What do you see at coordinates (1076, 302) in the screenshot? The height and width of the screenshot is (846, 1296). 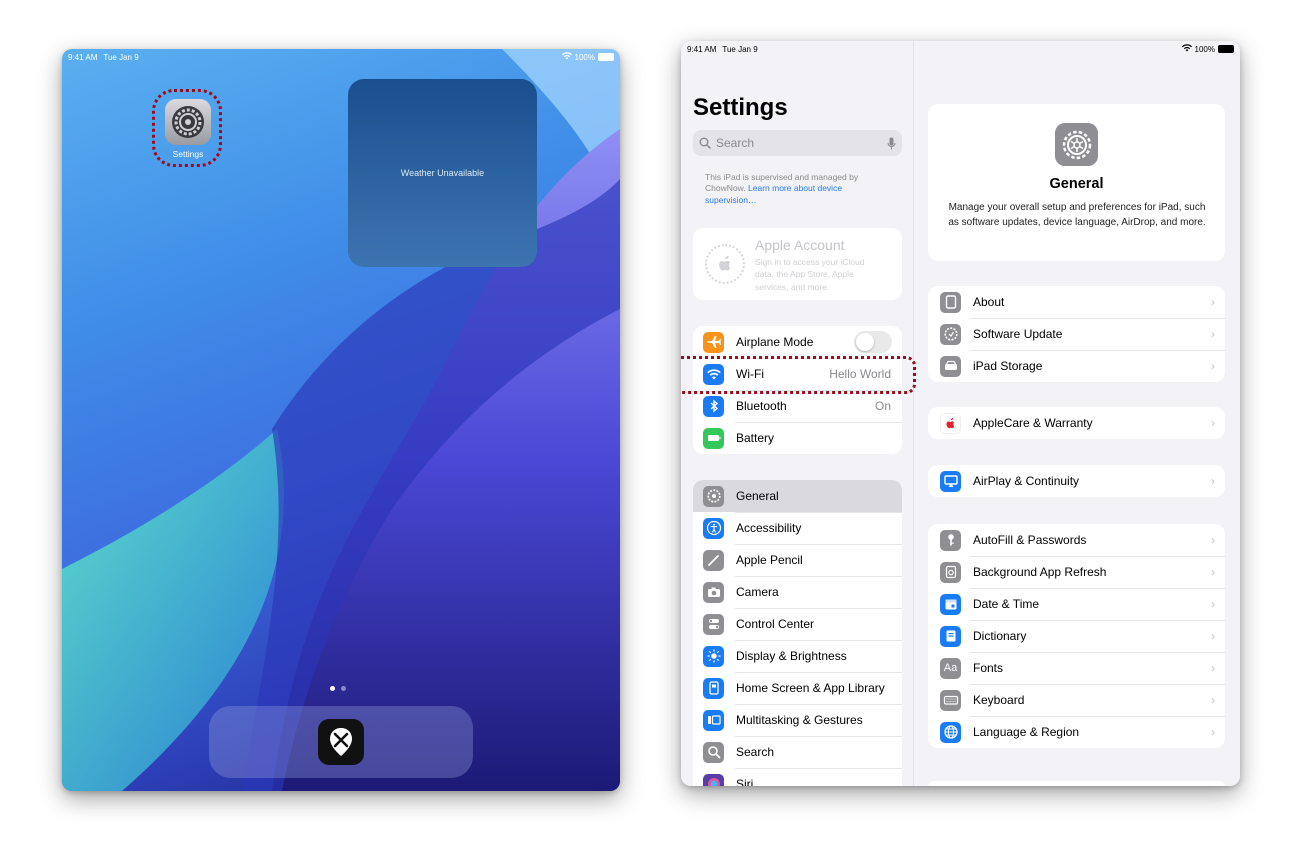 I see `general-item-about: About ›` at bounding box center [1076, 302].